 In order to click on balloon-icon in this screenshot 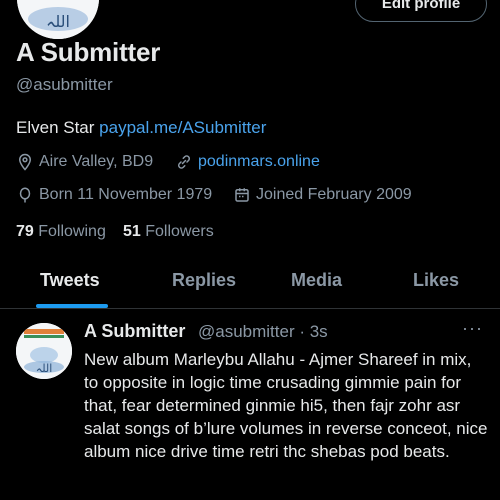, I will do `click(25, 195)`.